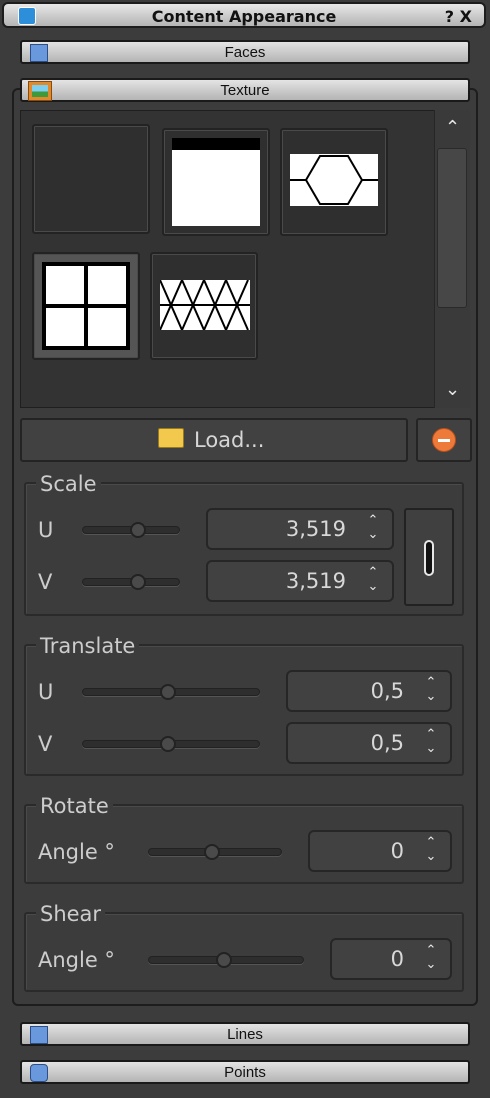 The image size is (490, 1098). I want to click on thumbnail-scrollbar: ⌃ ⌄, so click(452, 259).